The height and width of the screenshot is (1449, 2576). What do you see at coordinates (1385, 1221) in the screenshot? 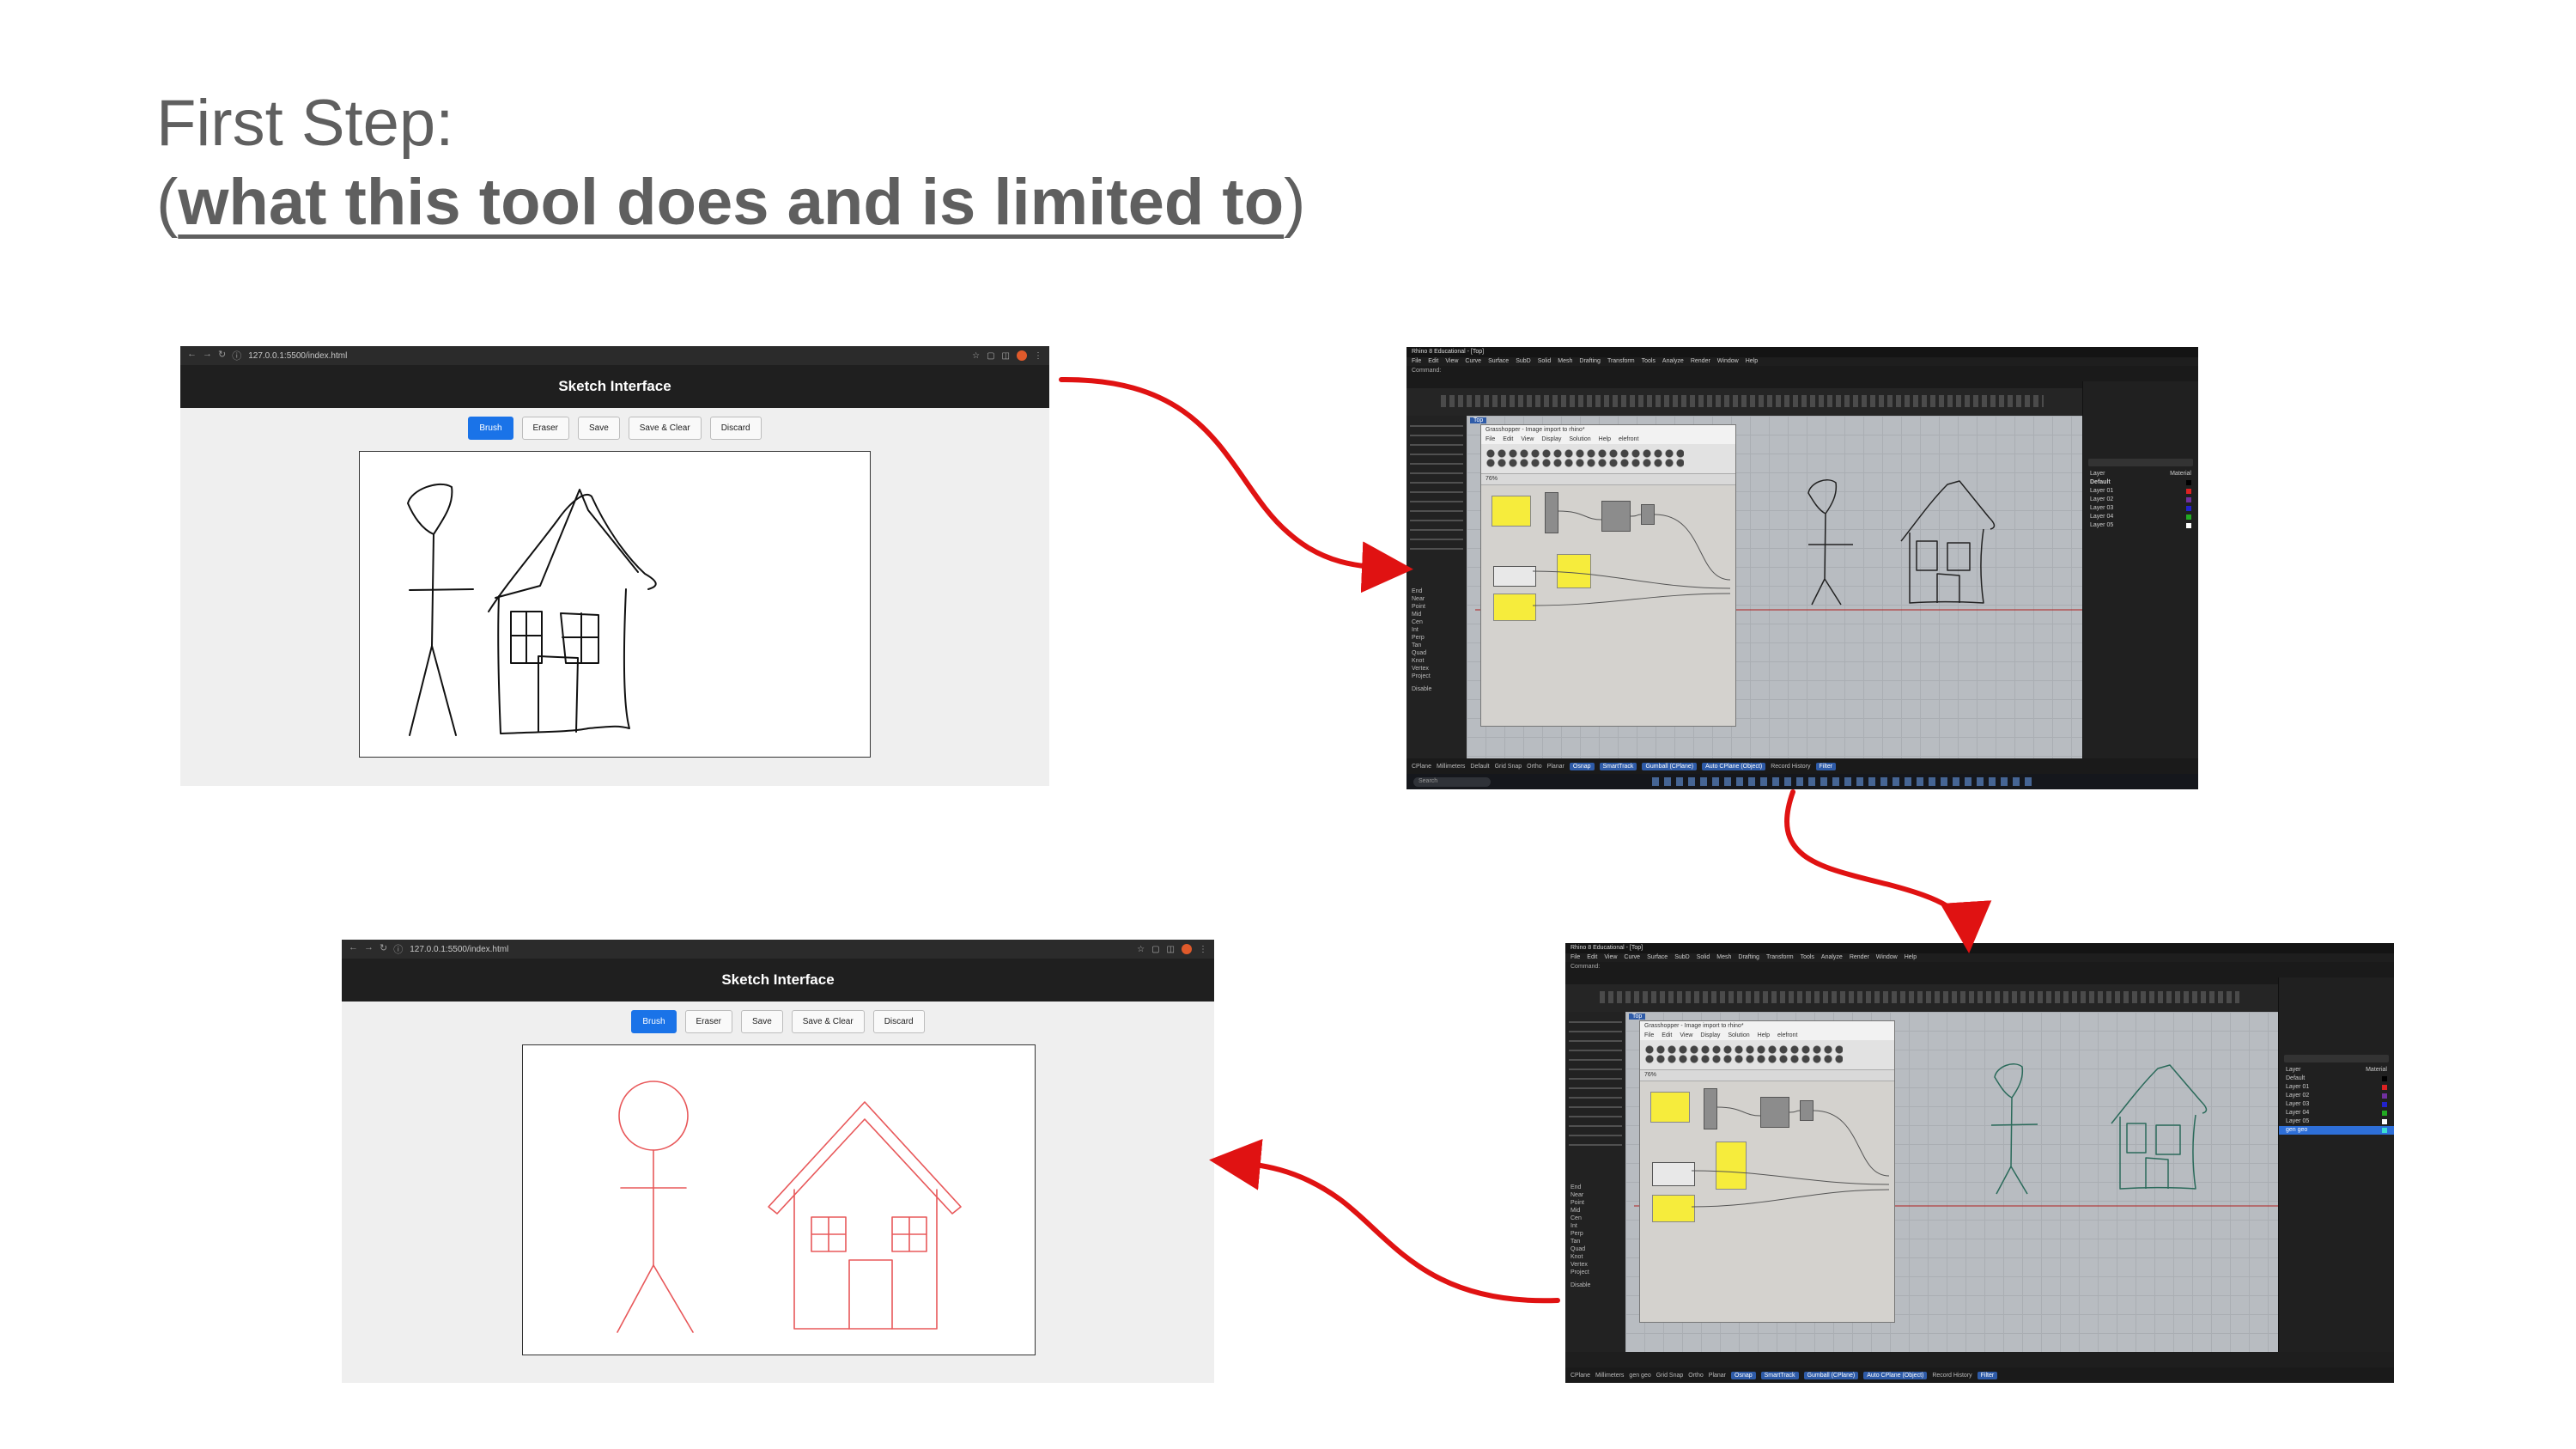
I see `flow-arrow-result-to-browser` at bounding box center [1385, 1221].